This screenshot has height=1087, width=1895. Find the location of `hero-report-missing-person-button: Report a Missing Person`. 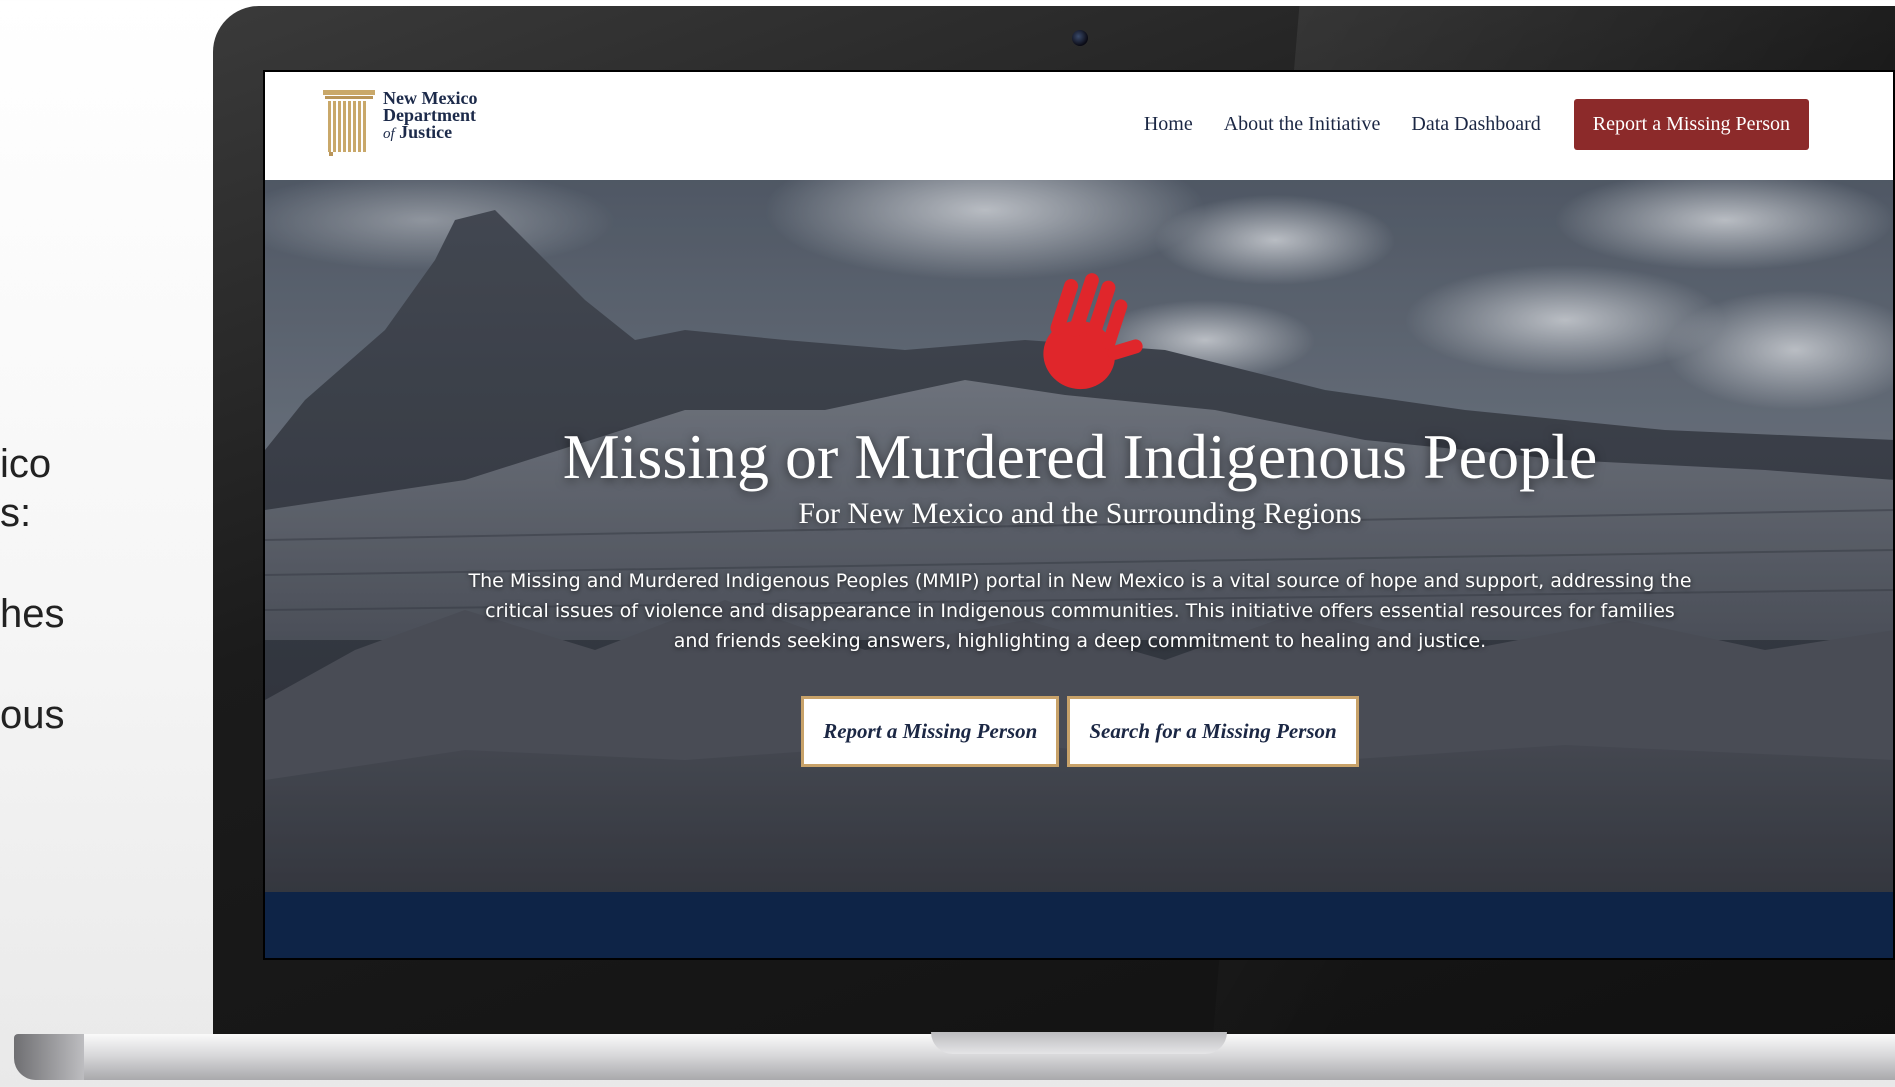

hero-report-missing-person-button: Report a Missing Person is located at coordinates (930, 731).